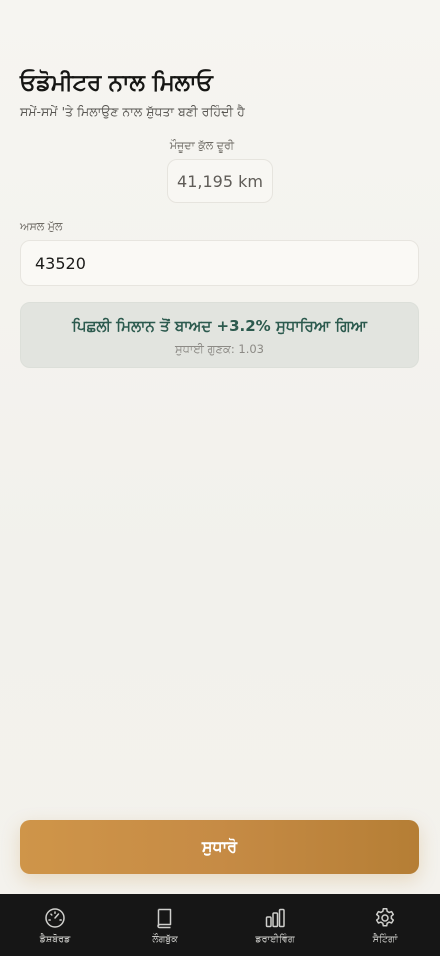 This screenshot has height=956, width=440. I want to click on tab-dashboard: ਡੈਸ਼ਬੋਰਡ, so click(55, 925).